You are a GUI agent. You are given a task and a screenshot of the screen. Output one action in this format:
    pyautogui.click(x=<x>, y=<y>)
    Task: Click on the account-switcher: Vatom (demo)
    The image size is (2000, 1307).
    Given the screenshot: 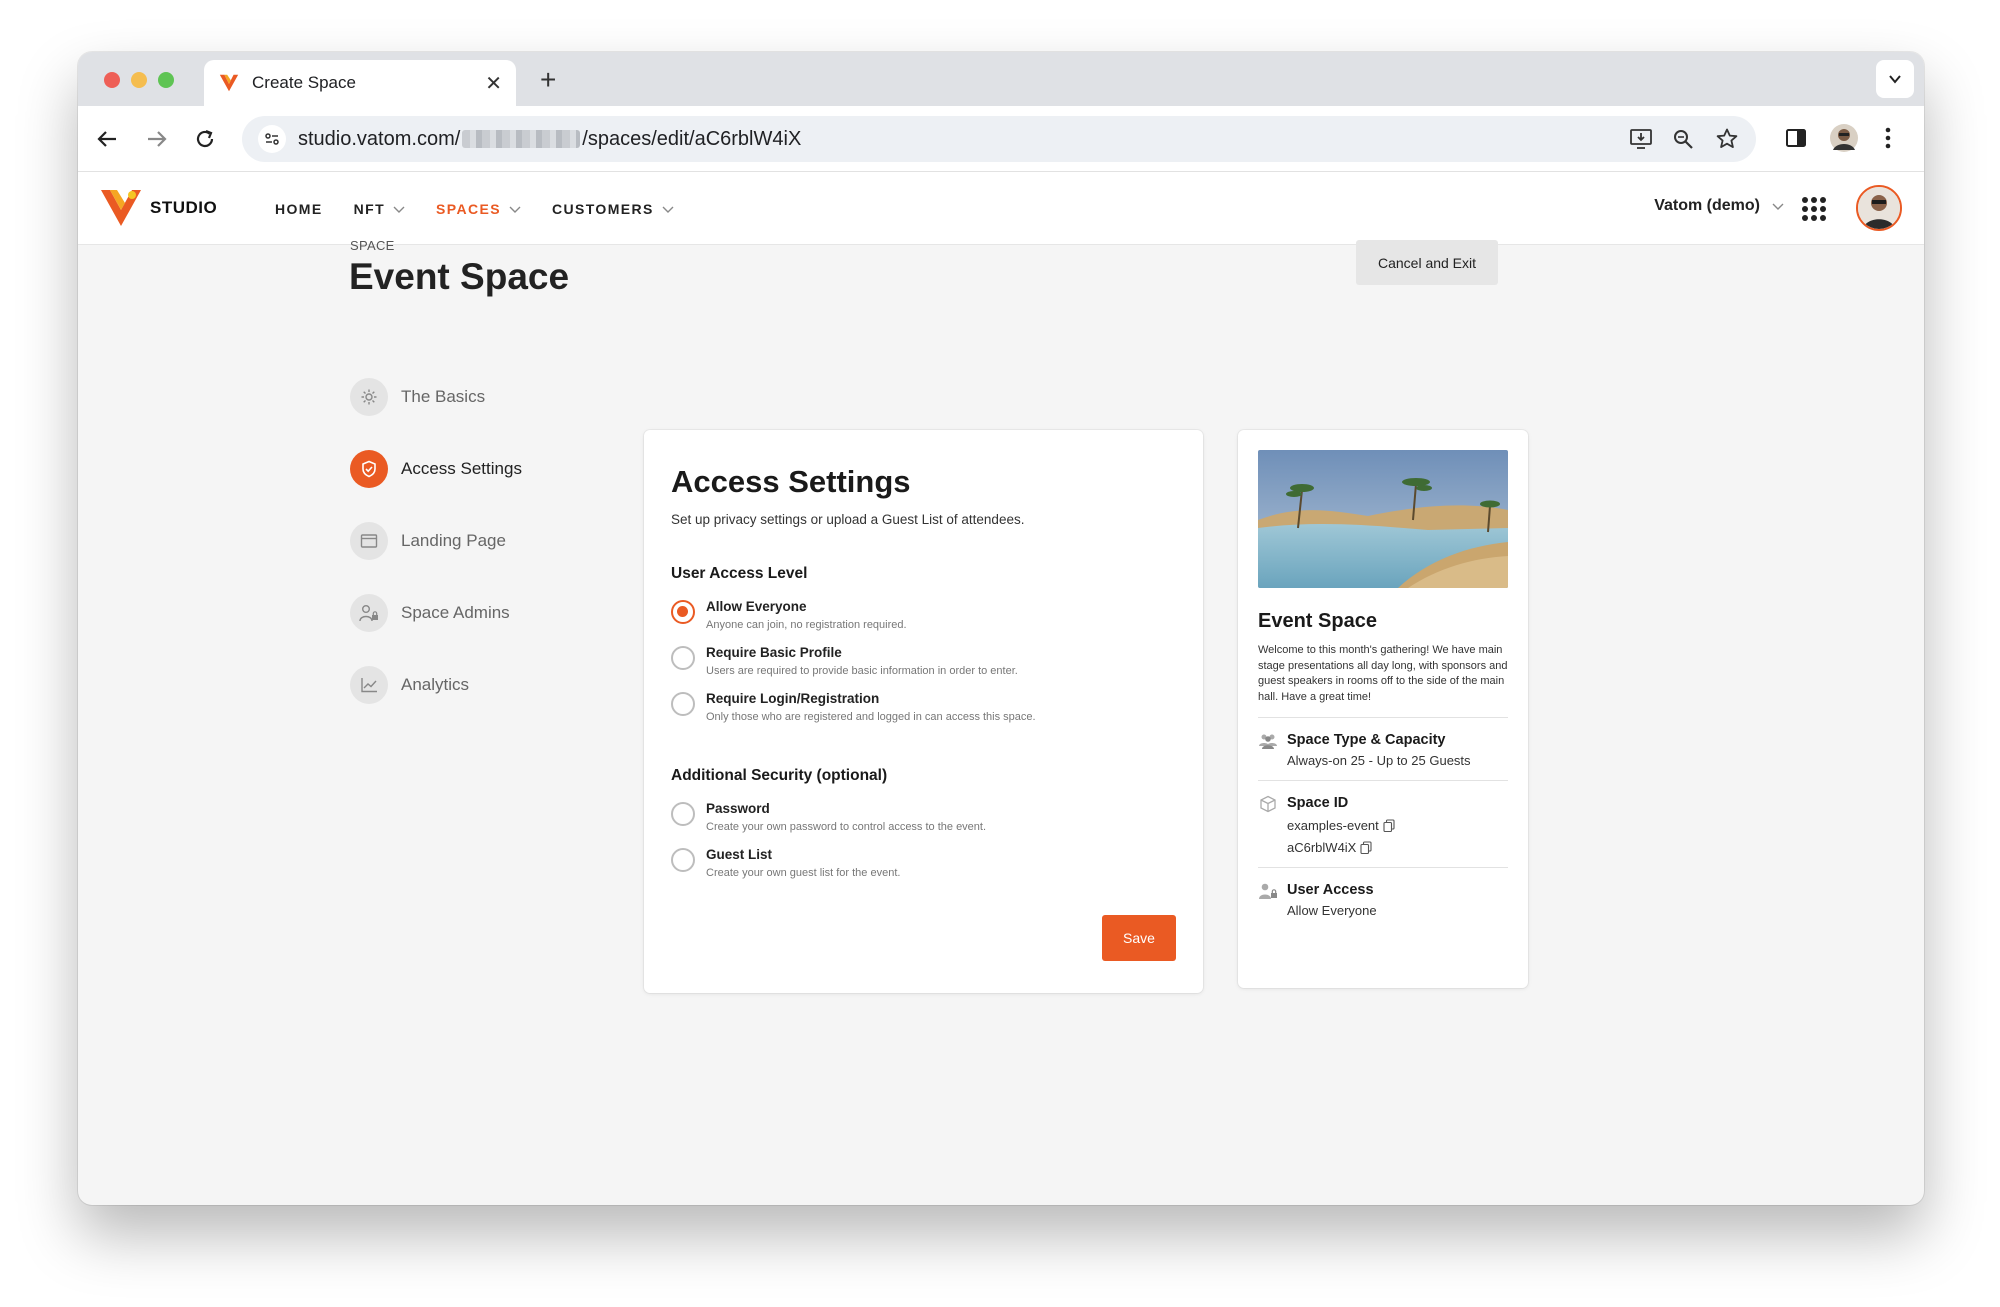 What is the action you would take?
    pyautogui.click(x=1719, y=206)
    